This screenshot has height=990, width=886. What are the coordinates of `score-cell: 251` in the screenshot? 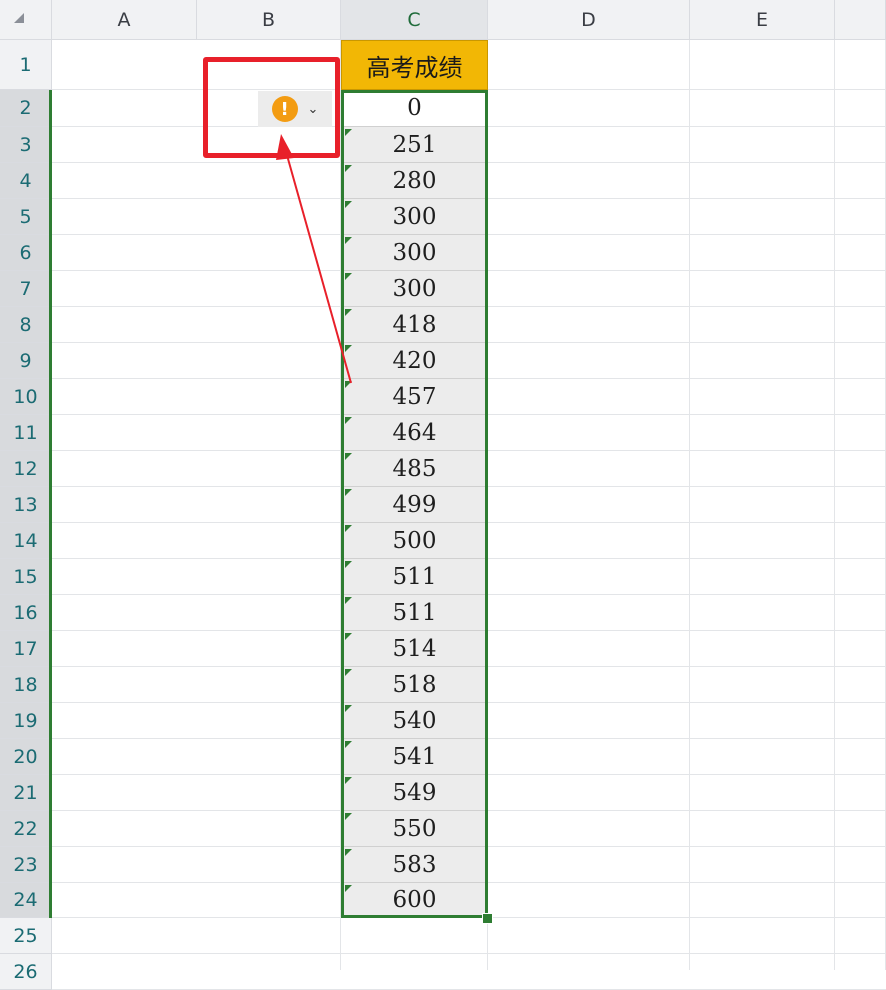 It's located at (414, 145).